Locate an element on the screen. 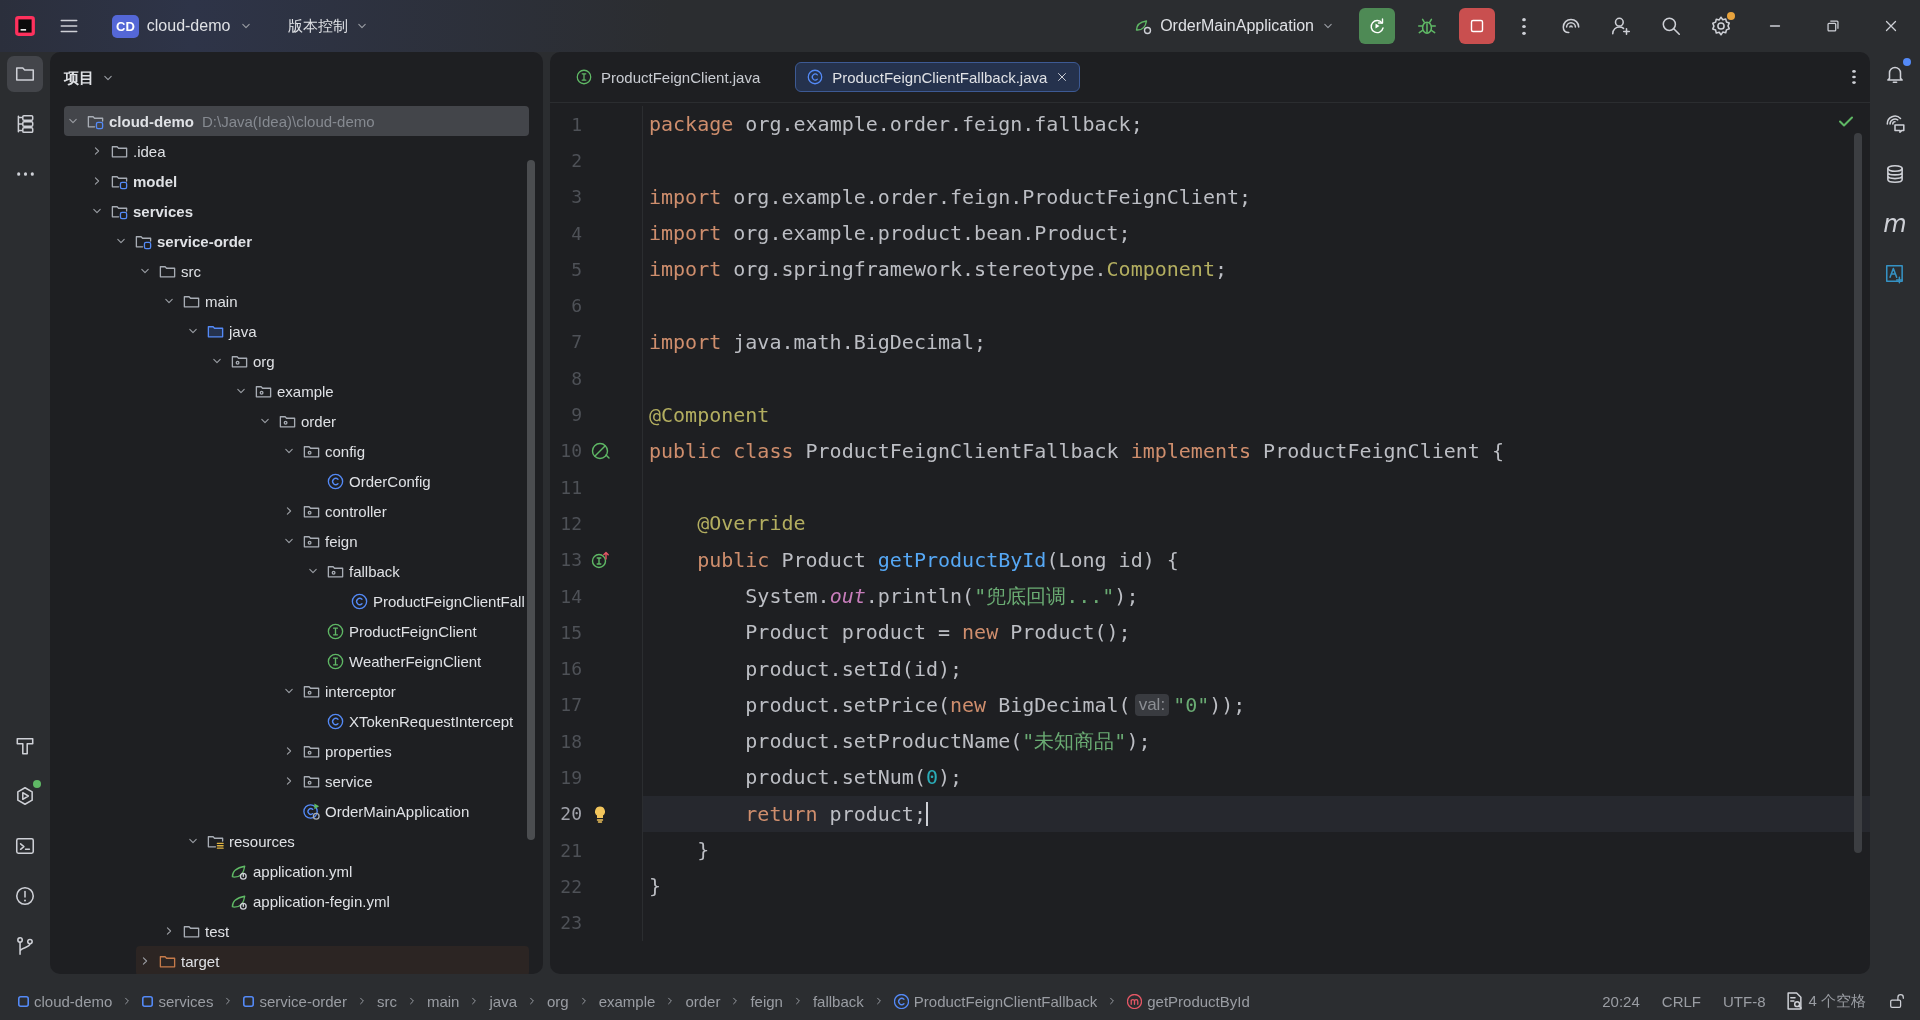  branch-icon is located at coordinates (25, 946).